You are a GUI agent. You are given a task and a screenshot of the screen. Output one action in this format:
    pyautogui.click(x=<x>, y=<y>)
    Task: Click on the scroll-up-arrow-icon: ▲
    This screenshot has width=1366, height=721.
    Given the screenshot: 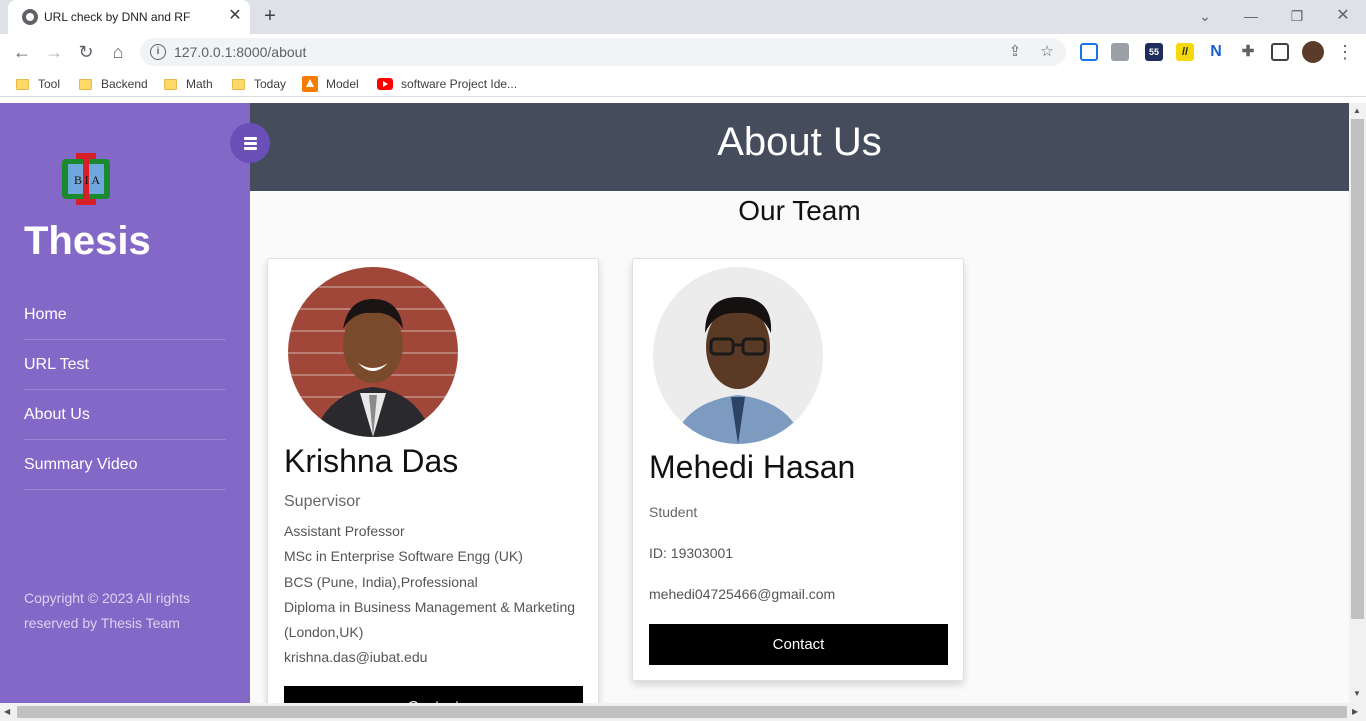 What is the action you would take?
    pyautogui.click(x=1357, y=110)
    